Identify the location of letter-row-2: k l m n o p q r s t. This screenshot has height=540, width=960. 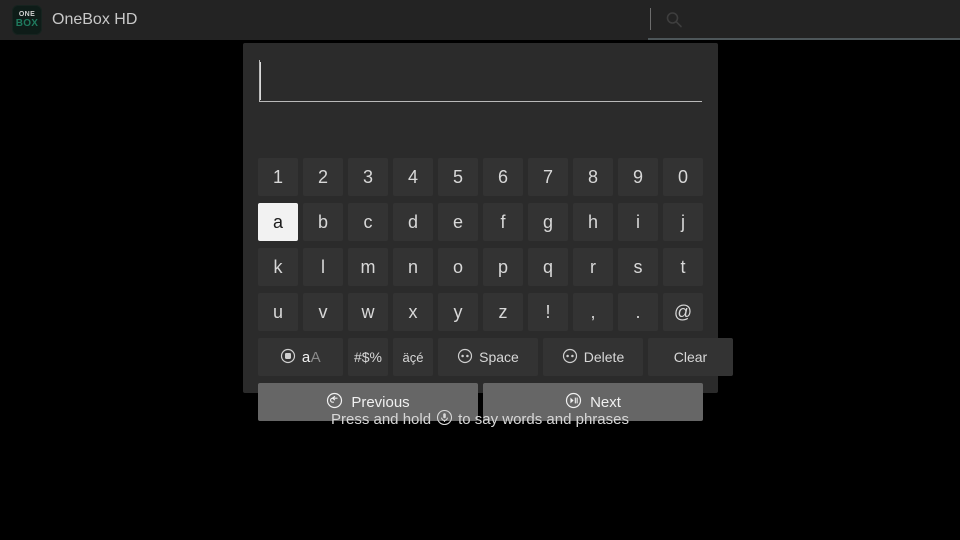
(480, 267).